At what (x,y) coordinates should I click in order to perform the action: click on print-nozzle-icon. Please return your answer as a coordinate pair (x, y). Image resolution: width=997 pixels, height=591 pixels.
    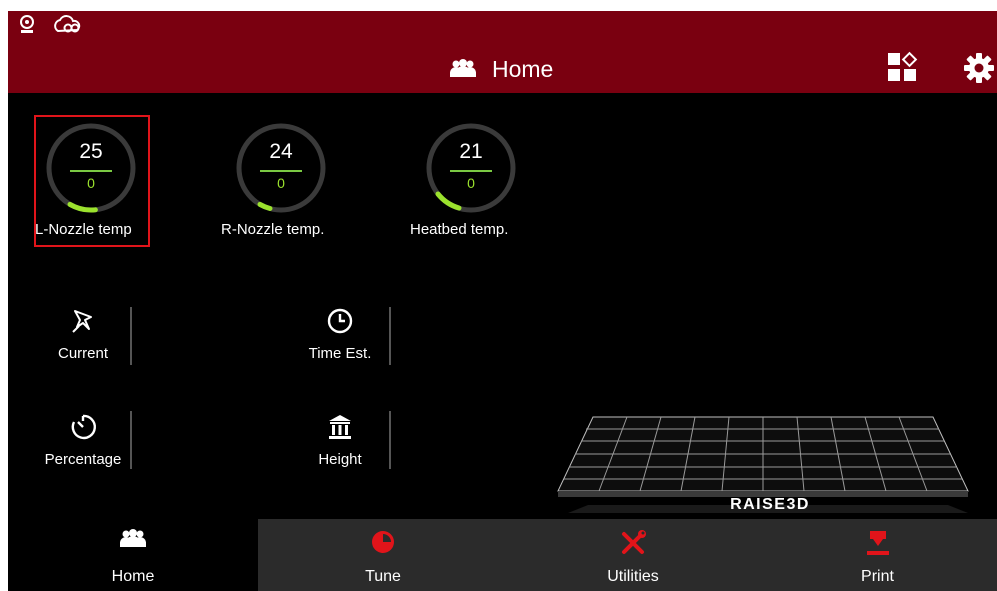
    Looking at the image, I should click on (877, 543).